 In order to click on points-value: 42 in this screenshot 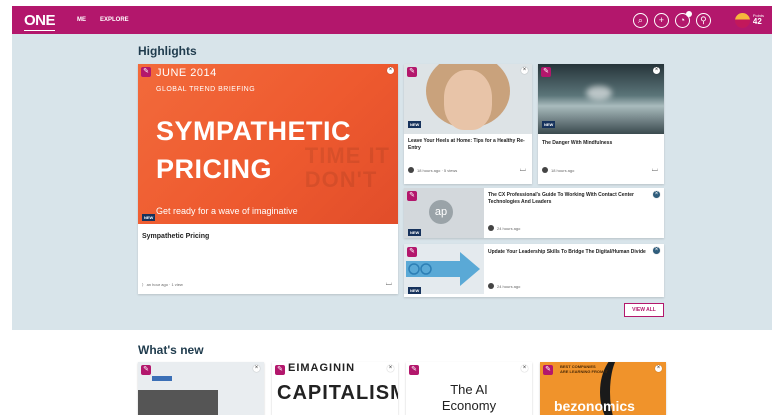, I will do `click(757, 21)`.